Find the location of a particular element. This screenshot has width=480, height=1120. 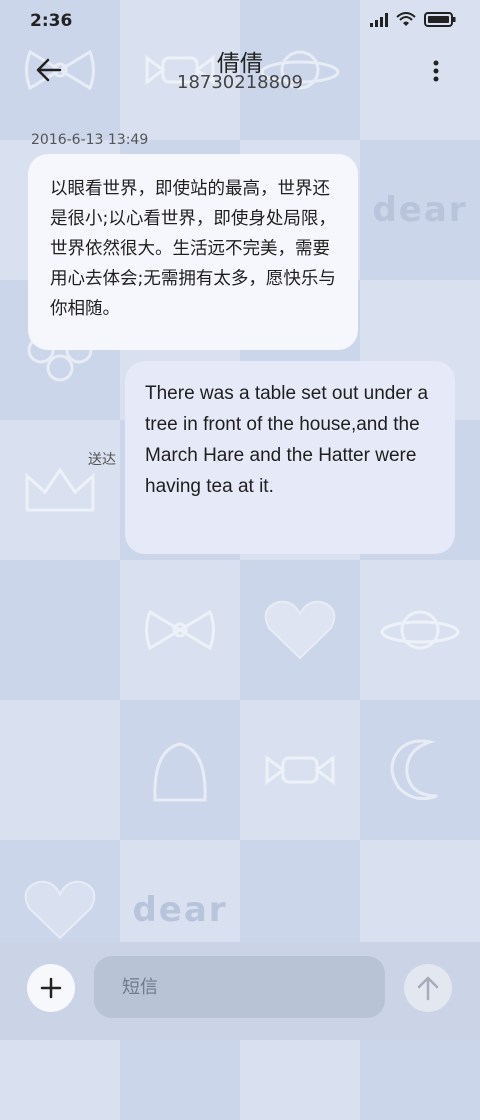

planet-icon is located at coordinates (420, 630).